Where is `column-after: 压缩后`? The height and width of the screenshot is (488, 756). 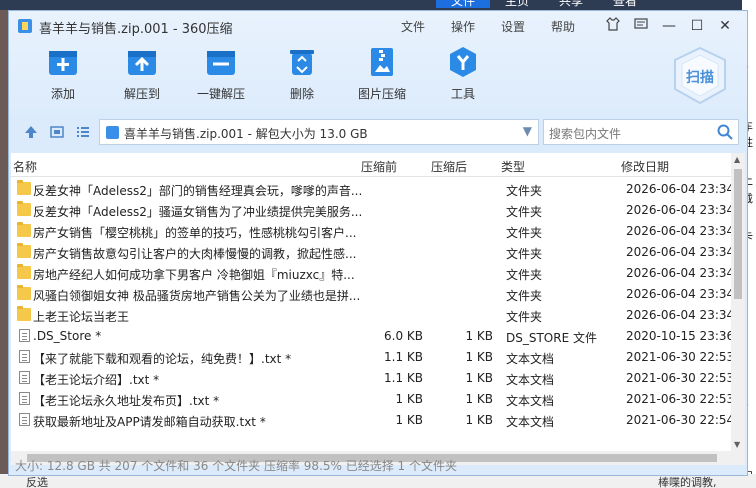
column-after: 压缩后 is located at coordinates (449, 166).